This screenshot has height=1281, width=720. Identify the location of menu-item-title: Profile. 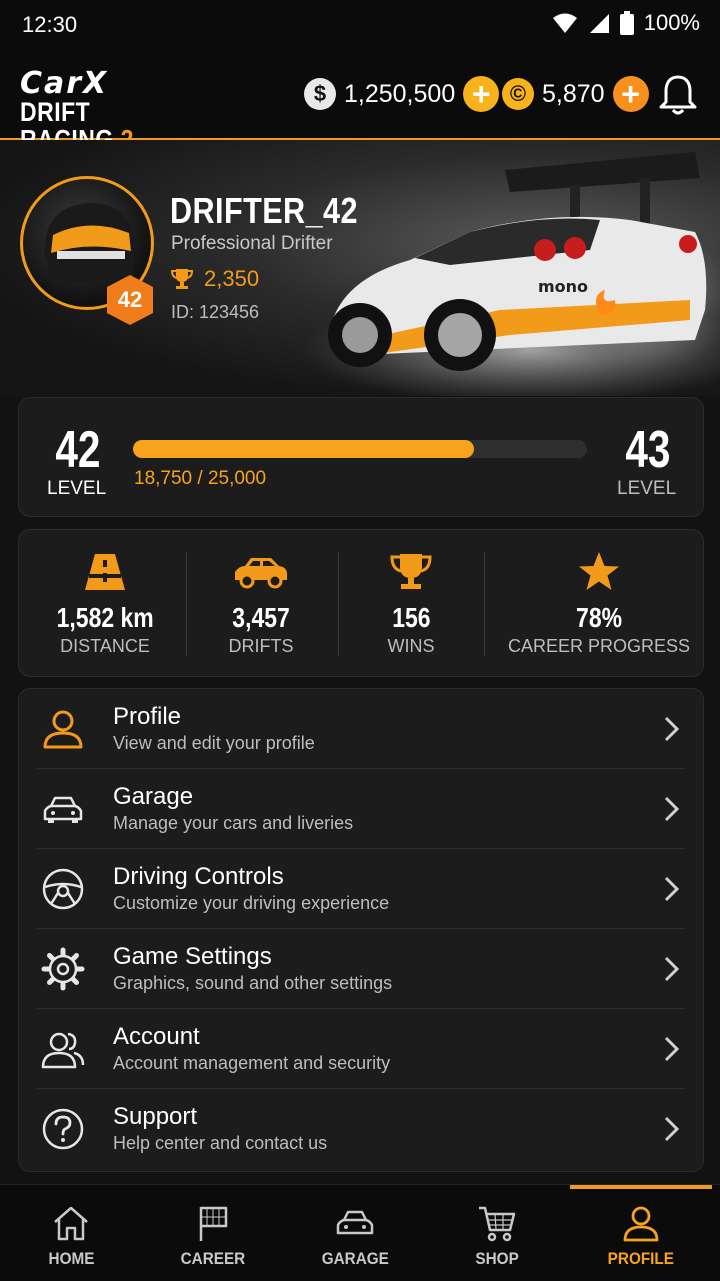
(147, 716).